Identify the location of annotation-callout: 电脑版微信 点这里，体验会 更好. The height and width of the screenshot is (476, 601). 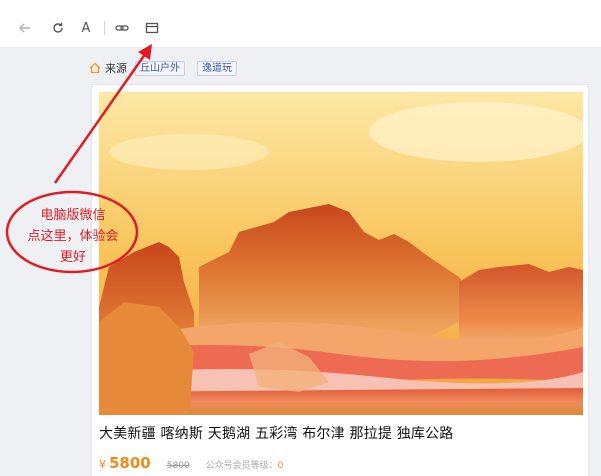
(73, 236).